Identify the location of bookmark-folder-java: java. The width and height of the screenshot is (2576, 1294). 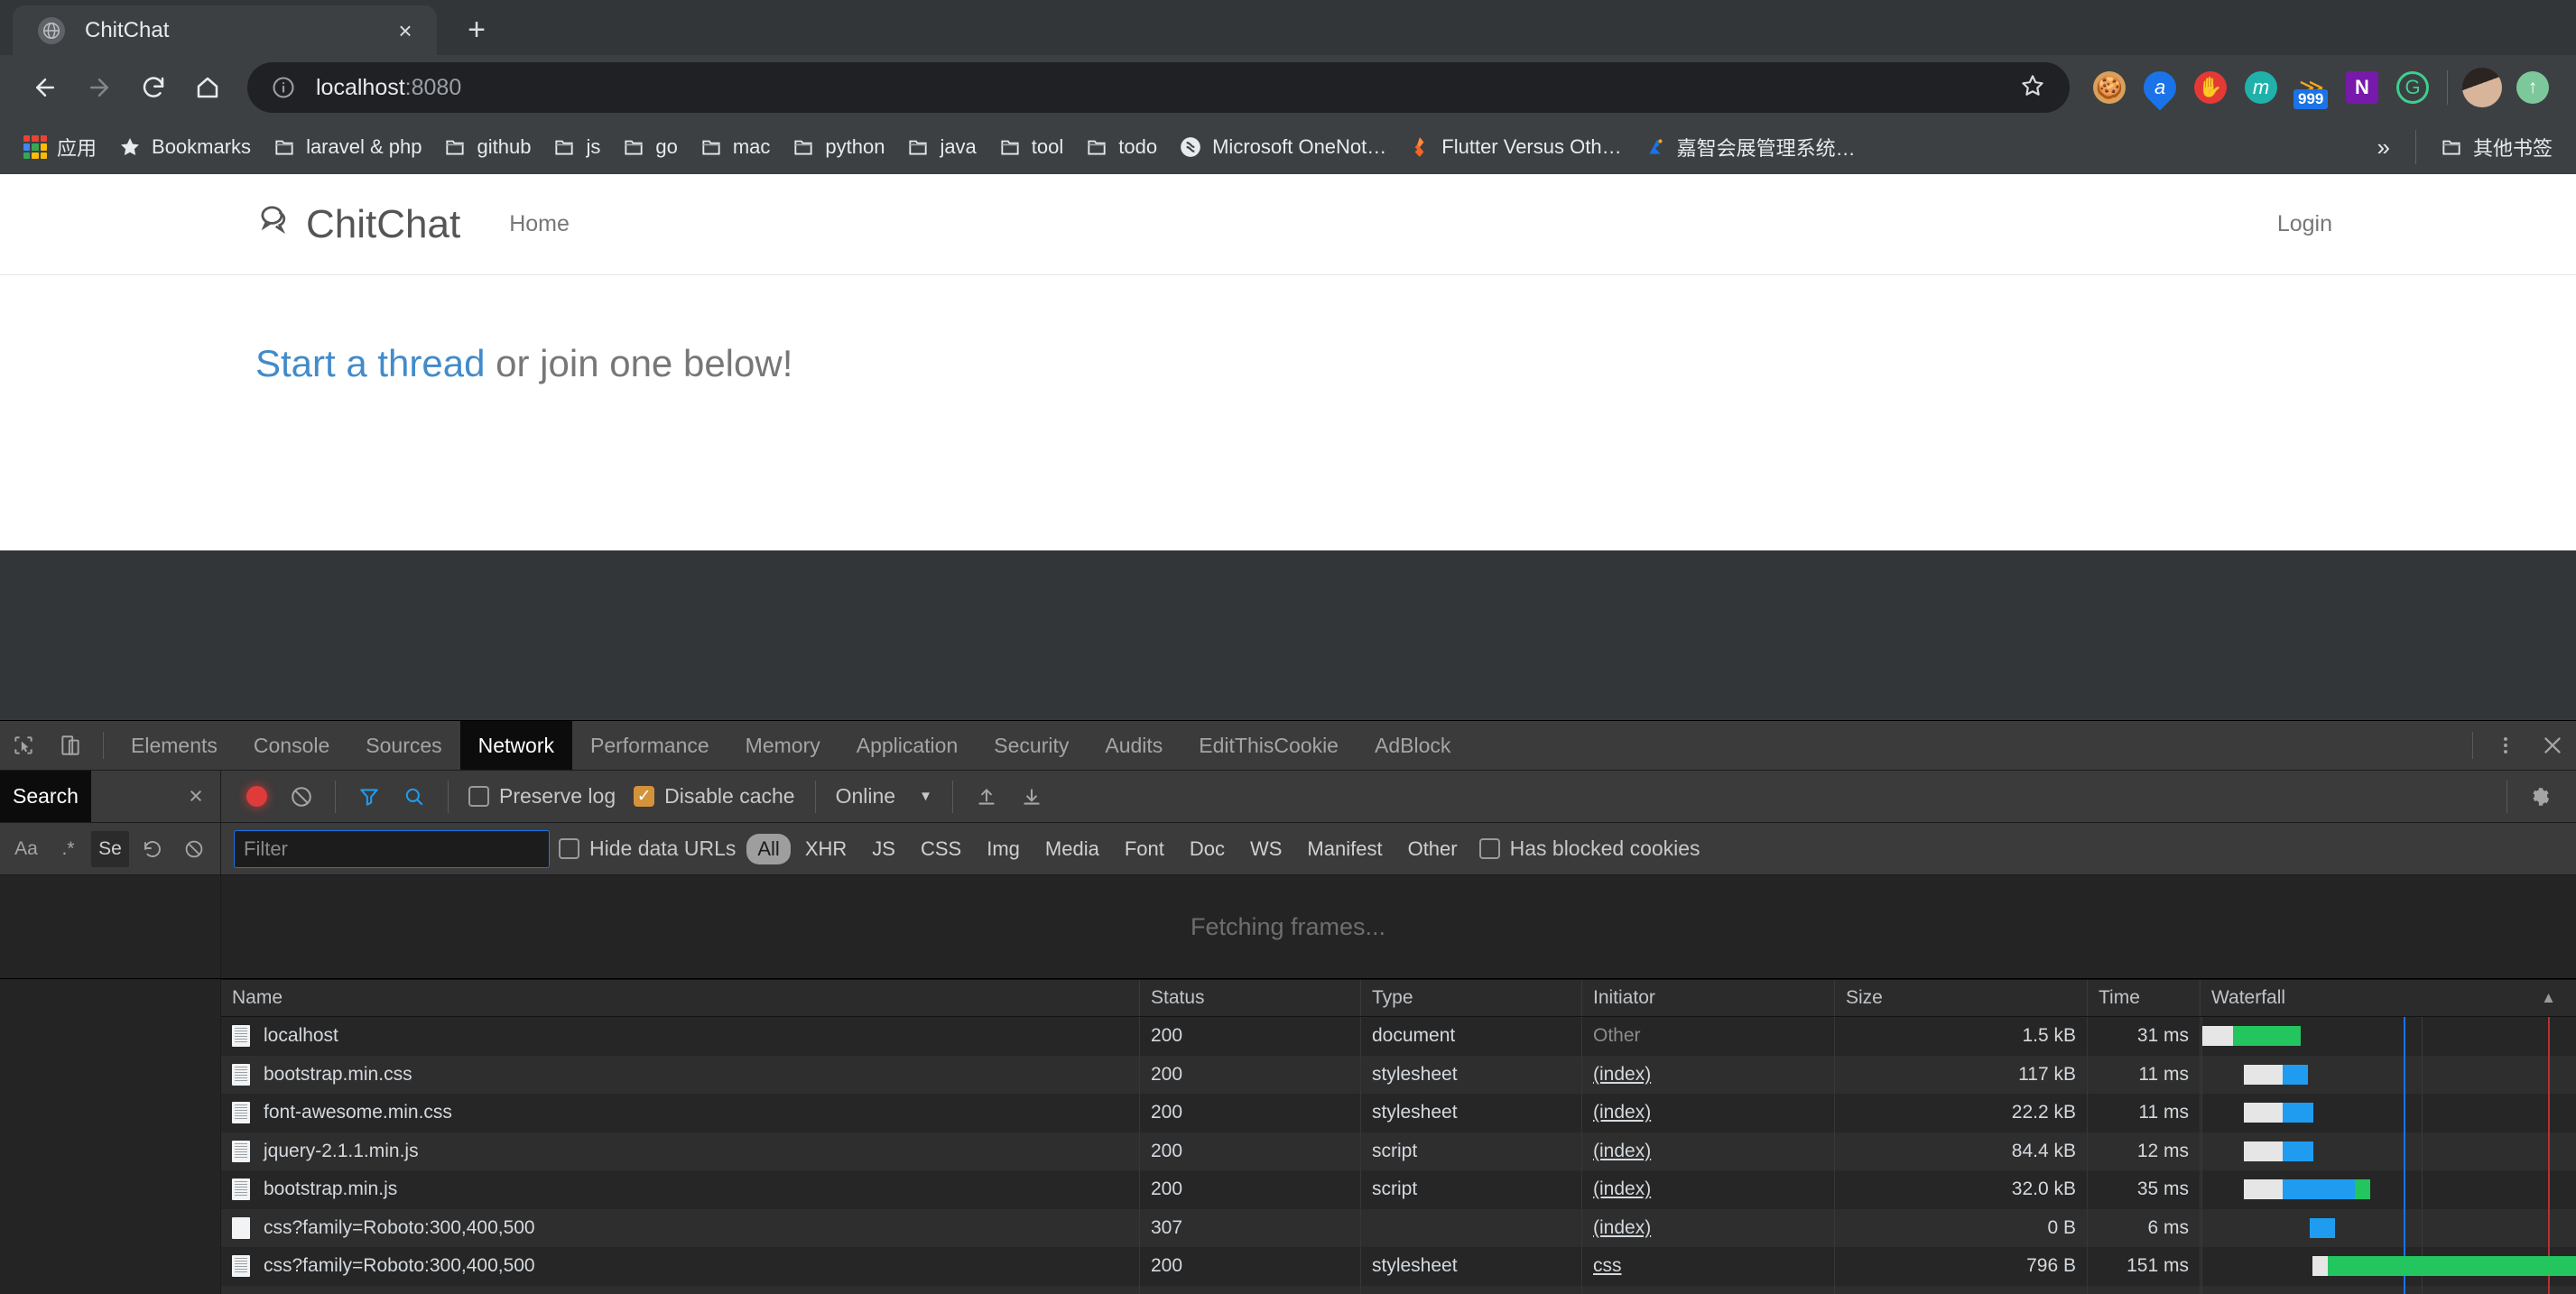
(941, 147).